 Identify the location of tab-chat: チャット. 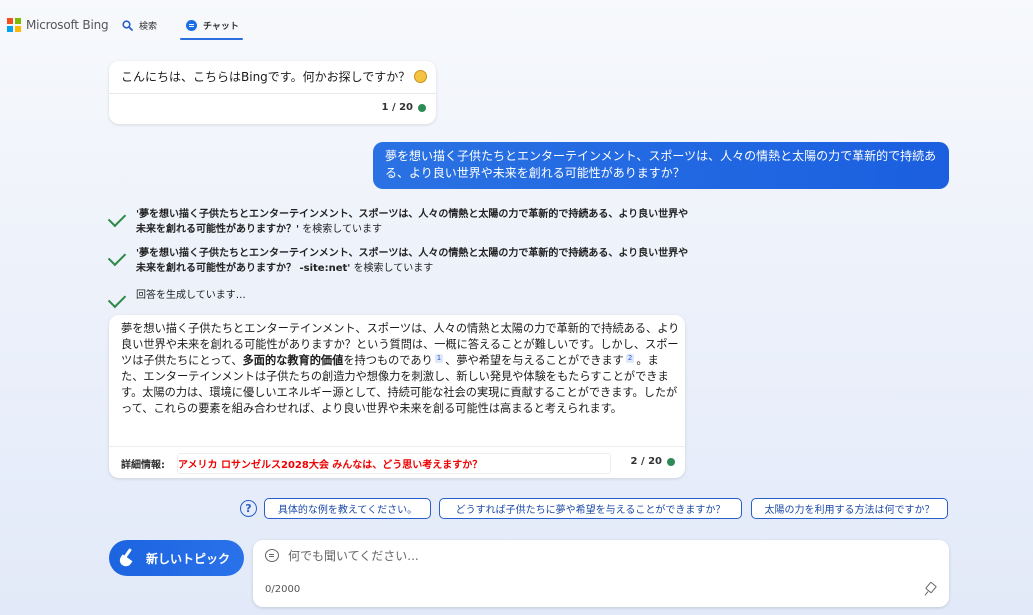
(211, 26).